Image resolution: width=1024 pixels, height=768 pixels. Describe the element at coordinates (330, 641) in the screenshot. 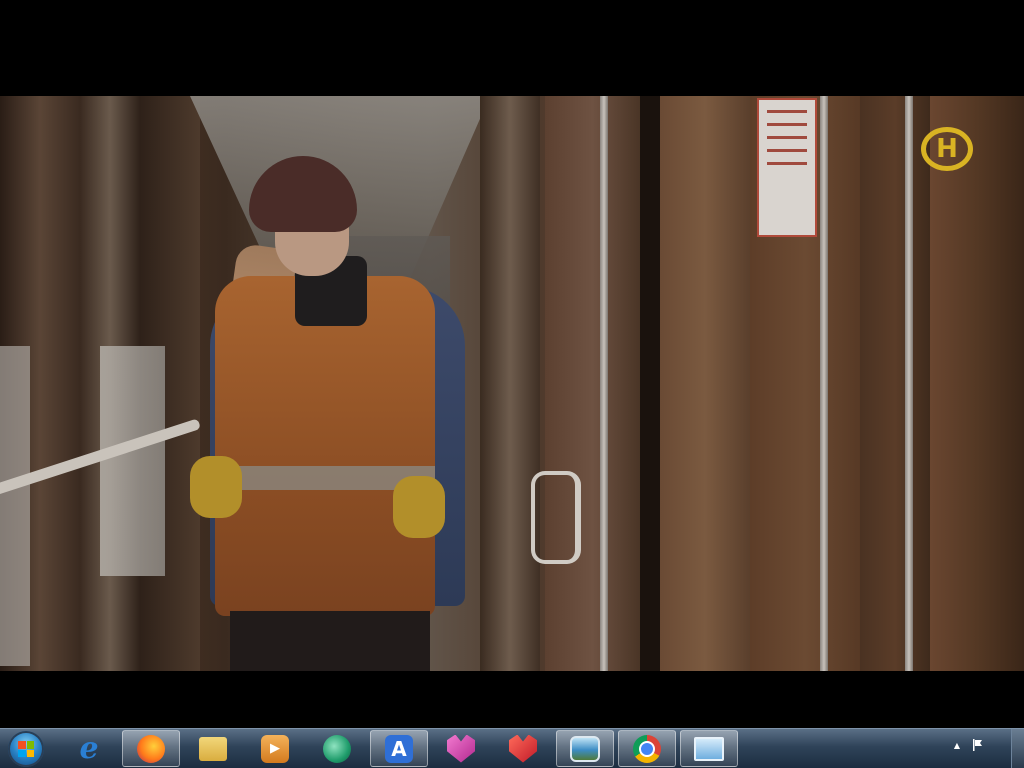

I see `pants` at that location.